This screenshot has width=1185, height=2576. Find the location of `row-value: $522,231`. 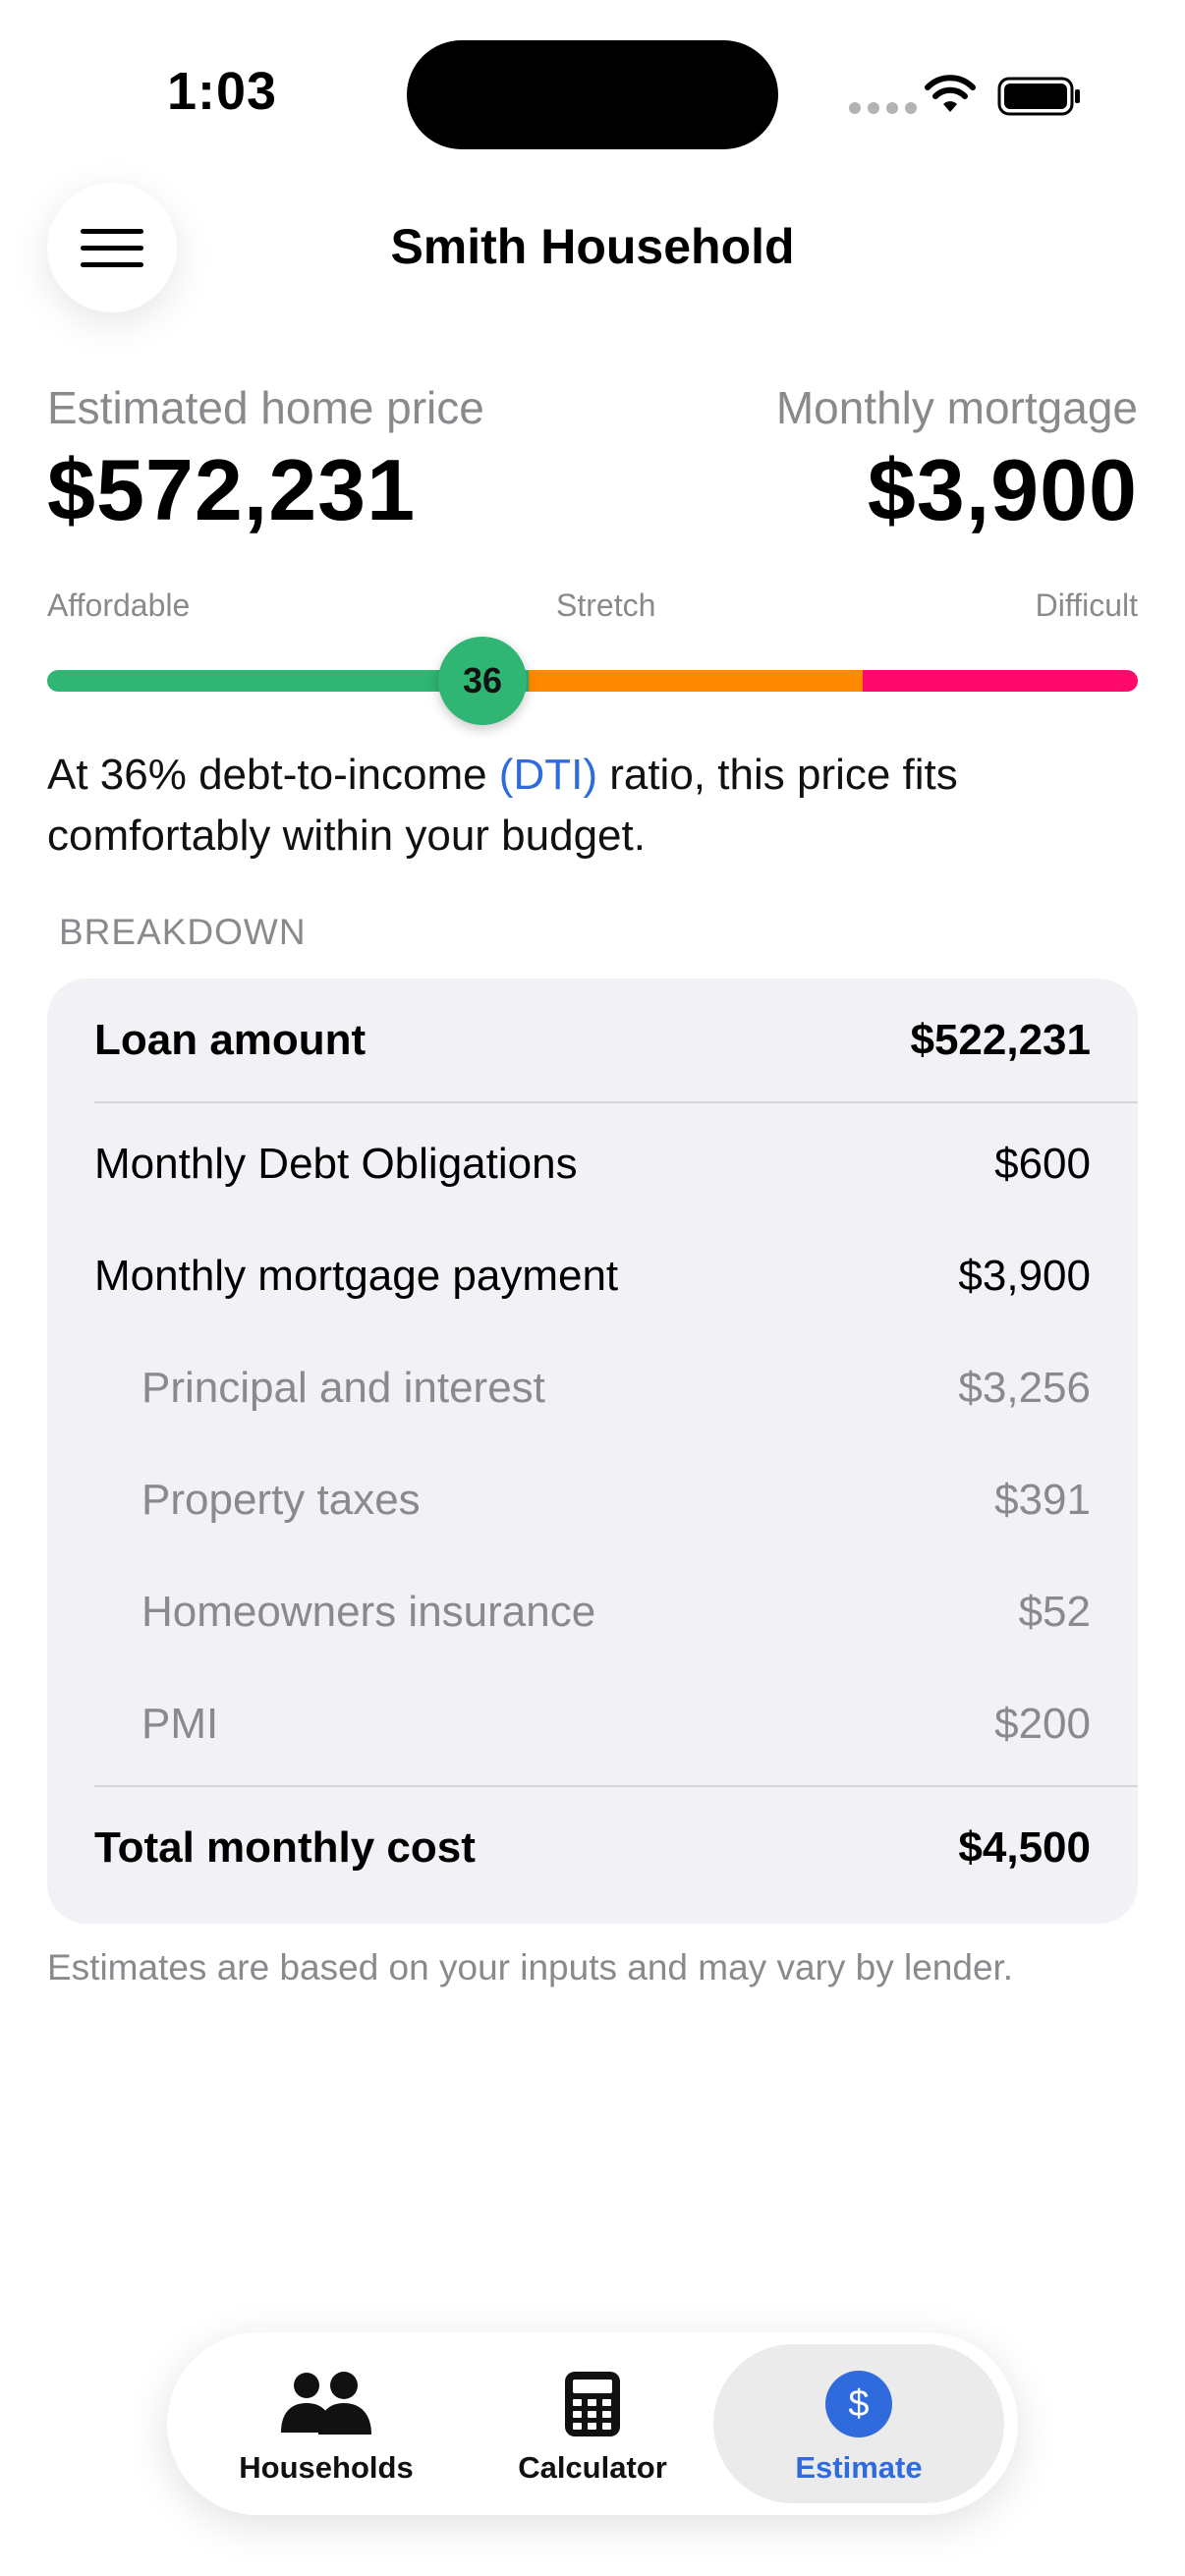

row-value: $522,231 is located at coordinates (1001, 1040).